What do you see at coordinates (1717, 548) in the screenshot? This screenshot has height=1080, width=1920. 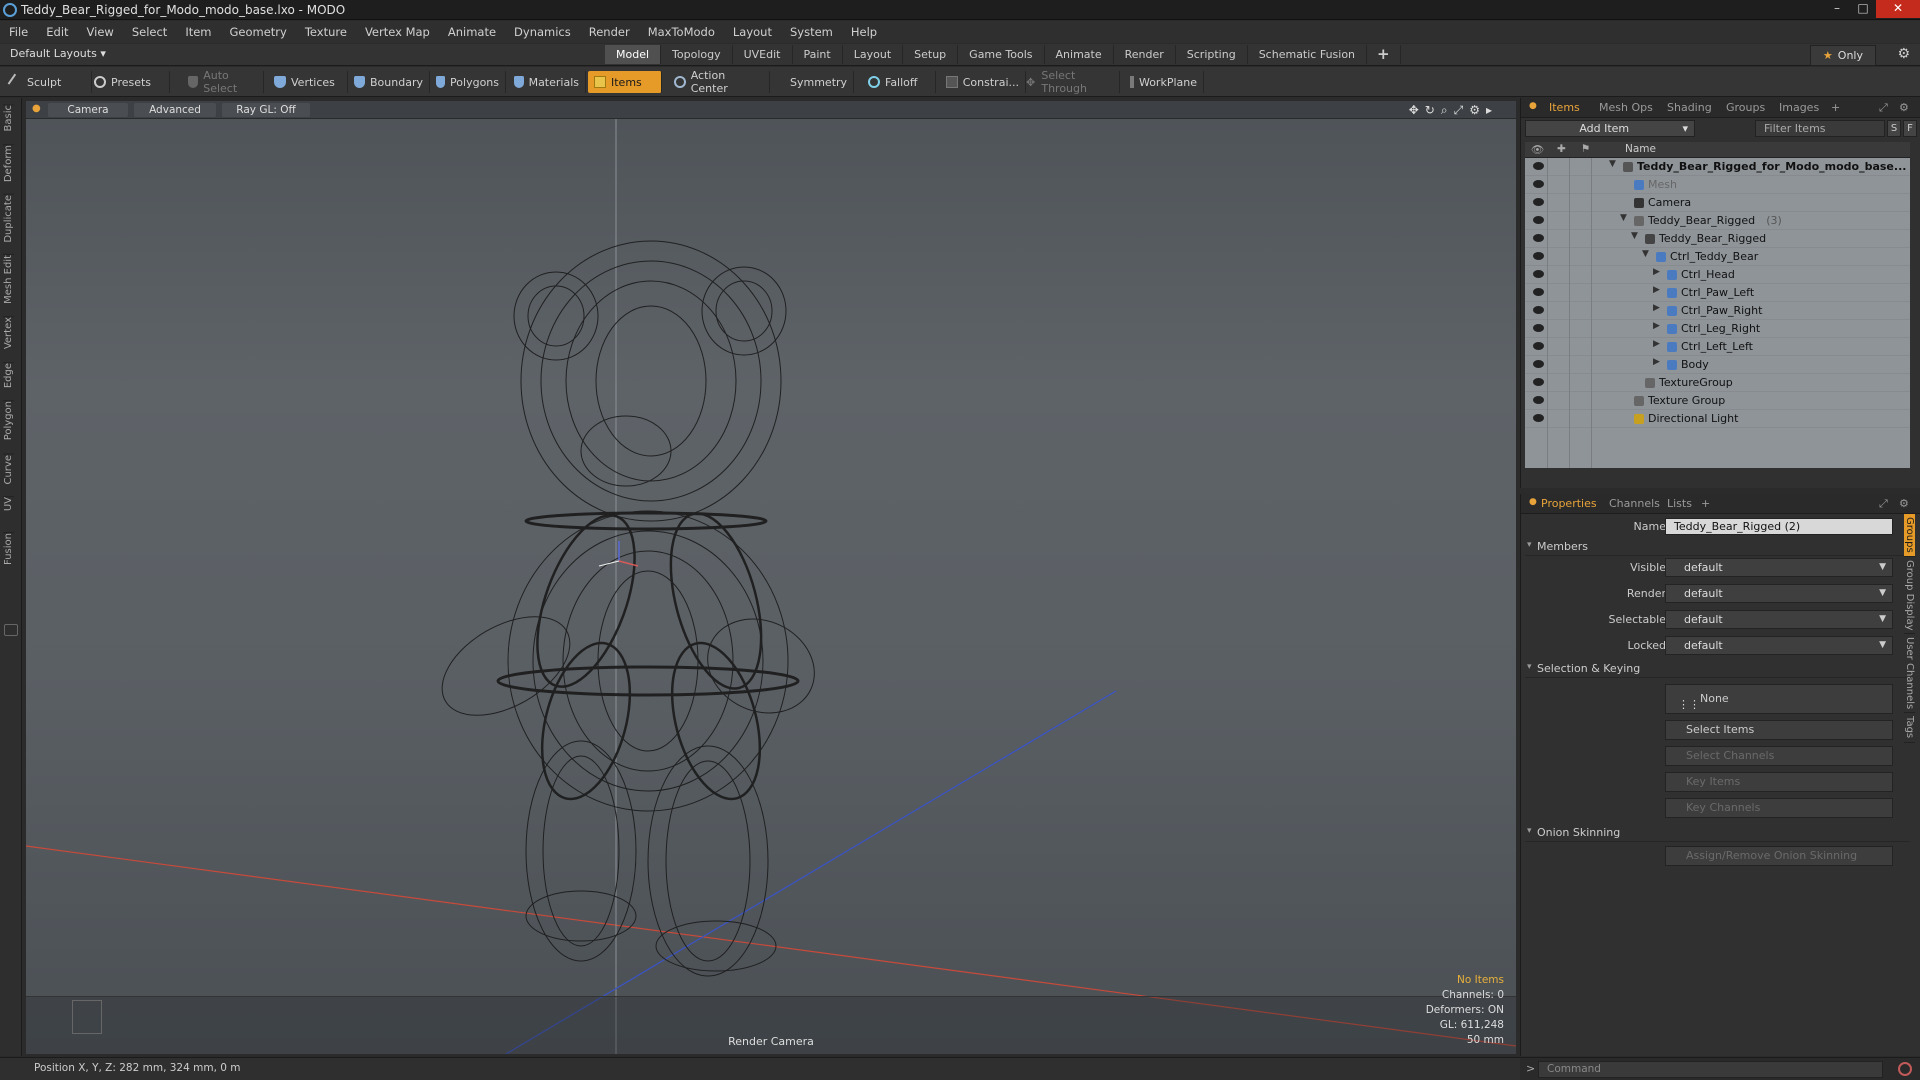 I see `members-section: Members` at bounding box center [1717, 548].